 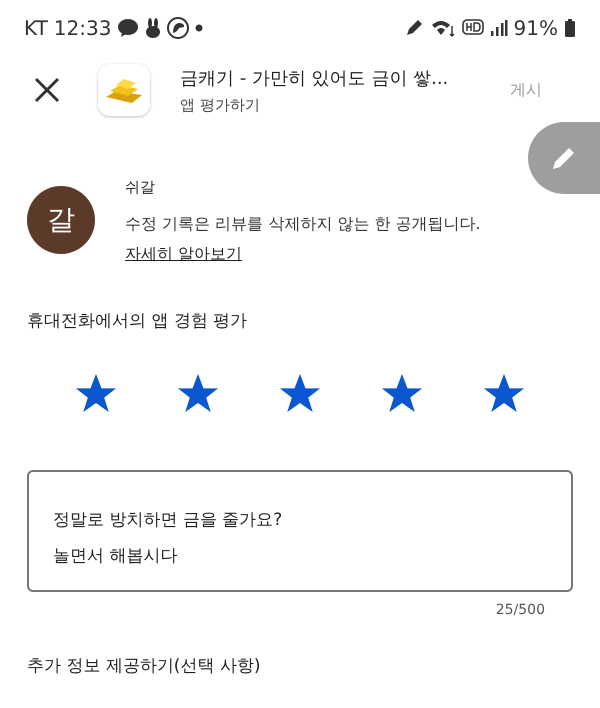 What do you see at coordinates (140, 187) in the screenshot?
I see `user-name: 쉬갈` at bounding box center [140, 187].